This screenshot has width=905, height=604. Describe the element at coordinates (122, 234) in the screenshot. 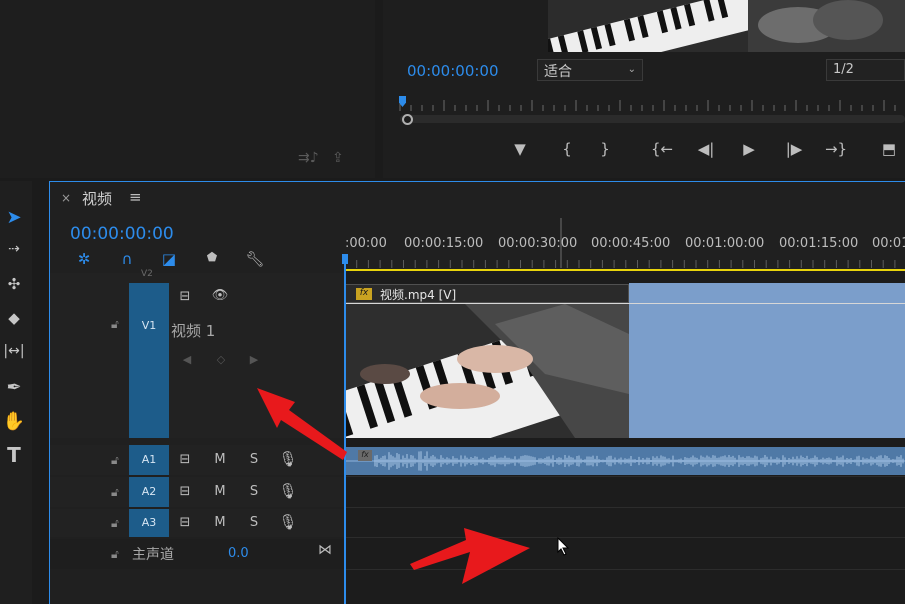

I see `timeline-timecode: 00:00:00:00` at that location.